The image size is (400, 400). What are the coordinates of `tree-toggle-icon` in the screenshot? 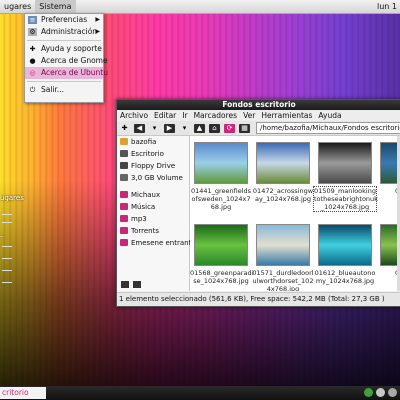 It's located at (137, 284).